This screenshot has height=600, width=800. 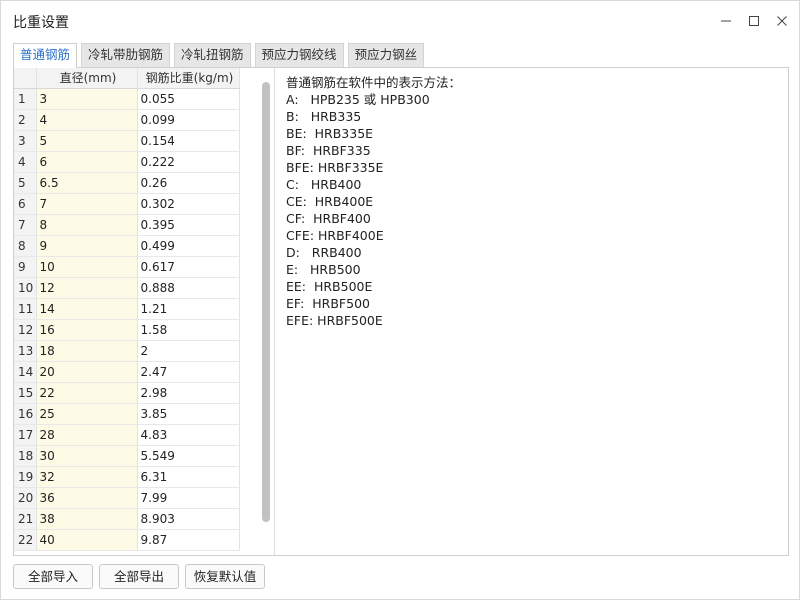 What do you see at coordinates (25, 225) in the screenshot?
I see `row-number: 7` at bounding box center [25, 225].